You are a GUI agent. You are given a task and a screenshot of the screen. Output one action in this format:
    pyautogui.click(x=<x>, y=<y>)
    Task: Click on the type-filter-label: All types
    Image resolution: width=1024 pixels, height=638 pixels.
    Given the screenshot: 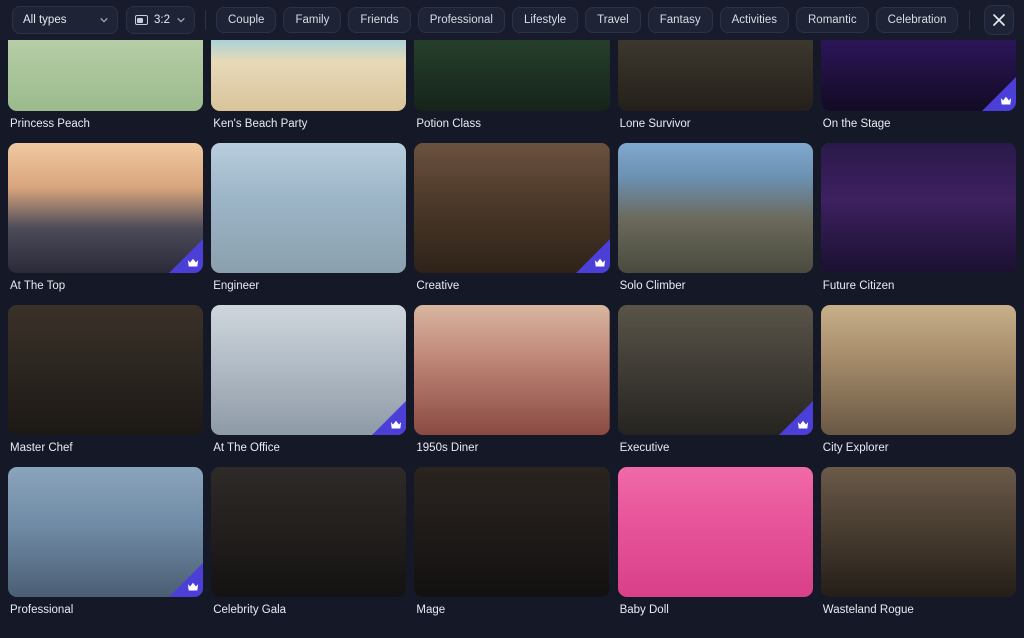 What is the action you would take?
    pyautogui.click(x=45, y=20)
    